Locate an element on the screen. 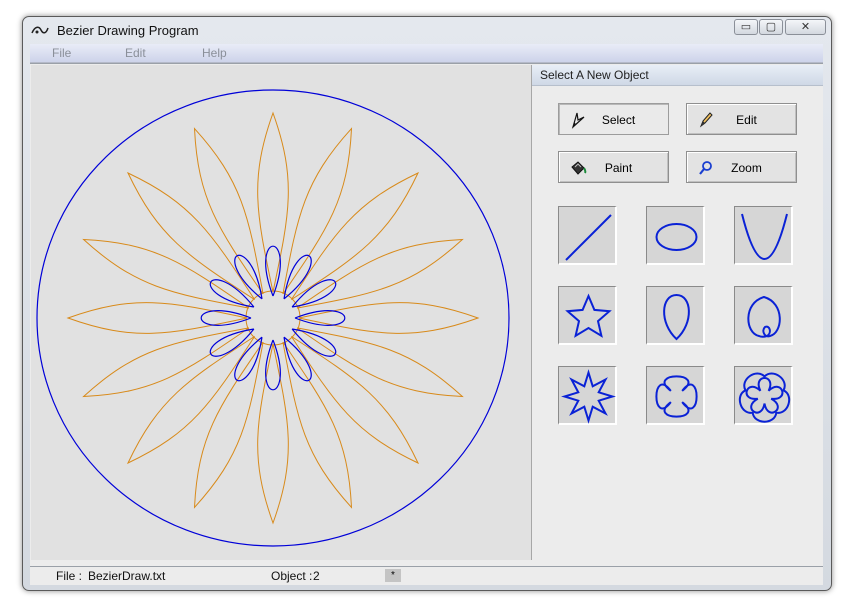  shape-teardrop-button is located at coordinates (675, 315).